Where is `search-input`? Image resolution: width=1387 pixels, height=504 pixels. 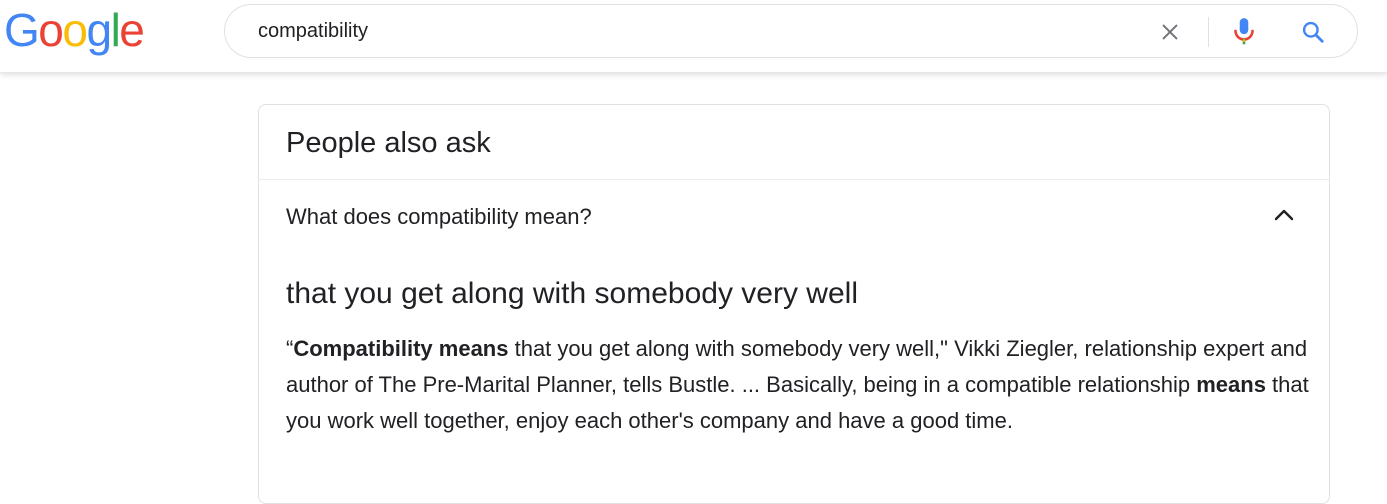 search-input is located at coordinates (683, 31).